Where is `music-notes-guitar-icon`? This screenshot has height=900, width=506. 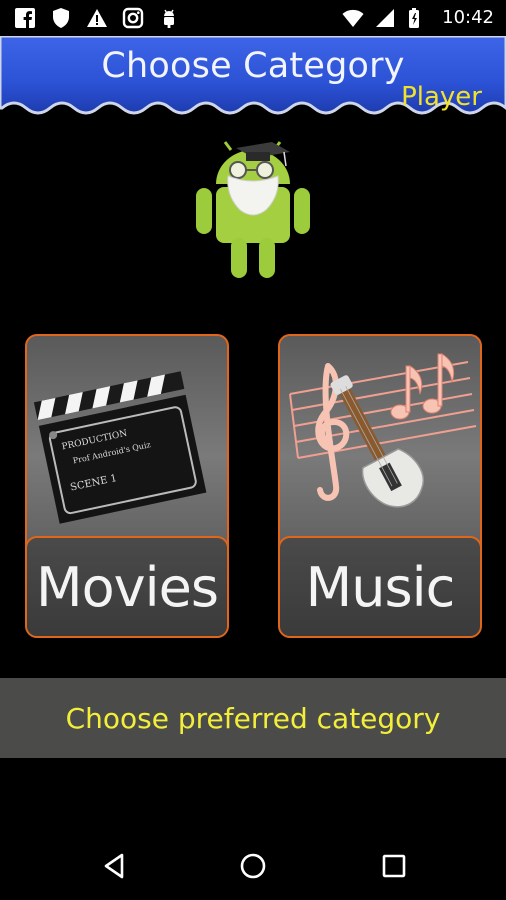
music-notes-guitar-icon is located at coordinates (383, 430).